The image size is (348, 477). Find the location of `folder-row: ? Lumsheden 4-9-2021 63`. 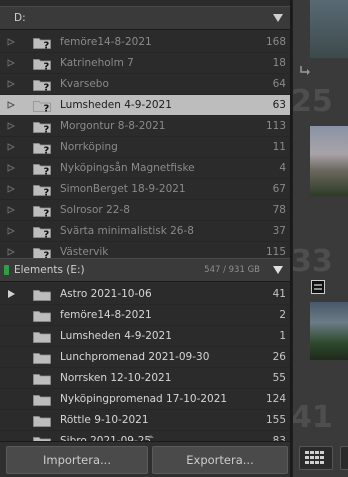

folder-row: ? Lumsheden 4-9-2021 63 is located at coordinates (146, 105).